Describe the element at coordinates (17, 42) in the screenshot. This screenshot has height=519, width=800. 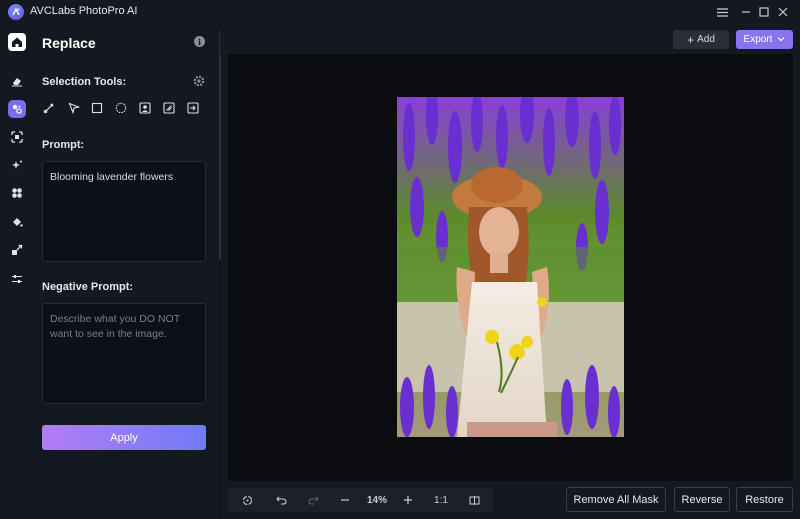
I see `home-icon` at that location.